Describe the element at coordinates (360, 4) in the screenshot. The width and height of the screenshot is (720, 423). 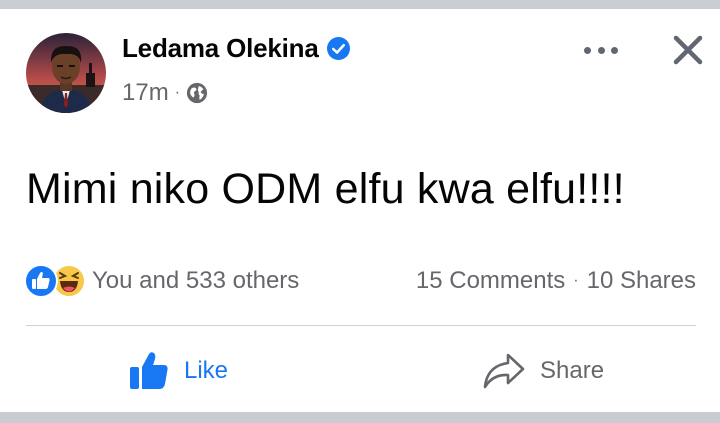
I see `top-separator-bar` at that location.